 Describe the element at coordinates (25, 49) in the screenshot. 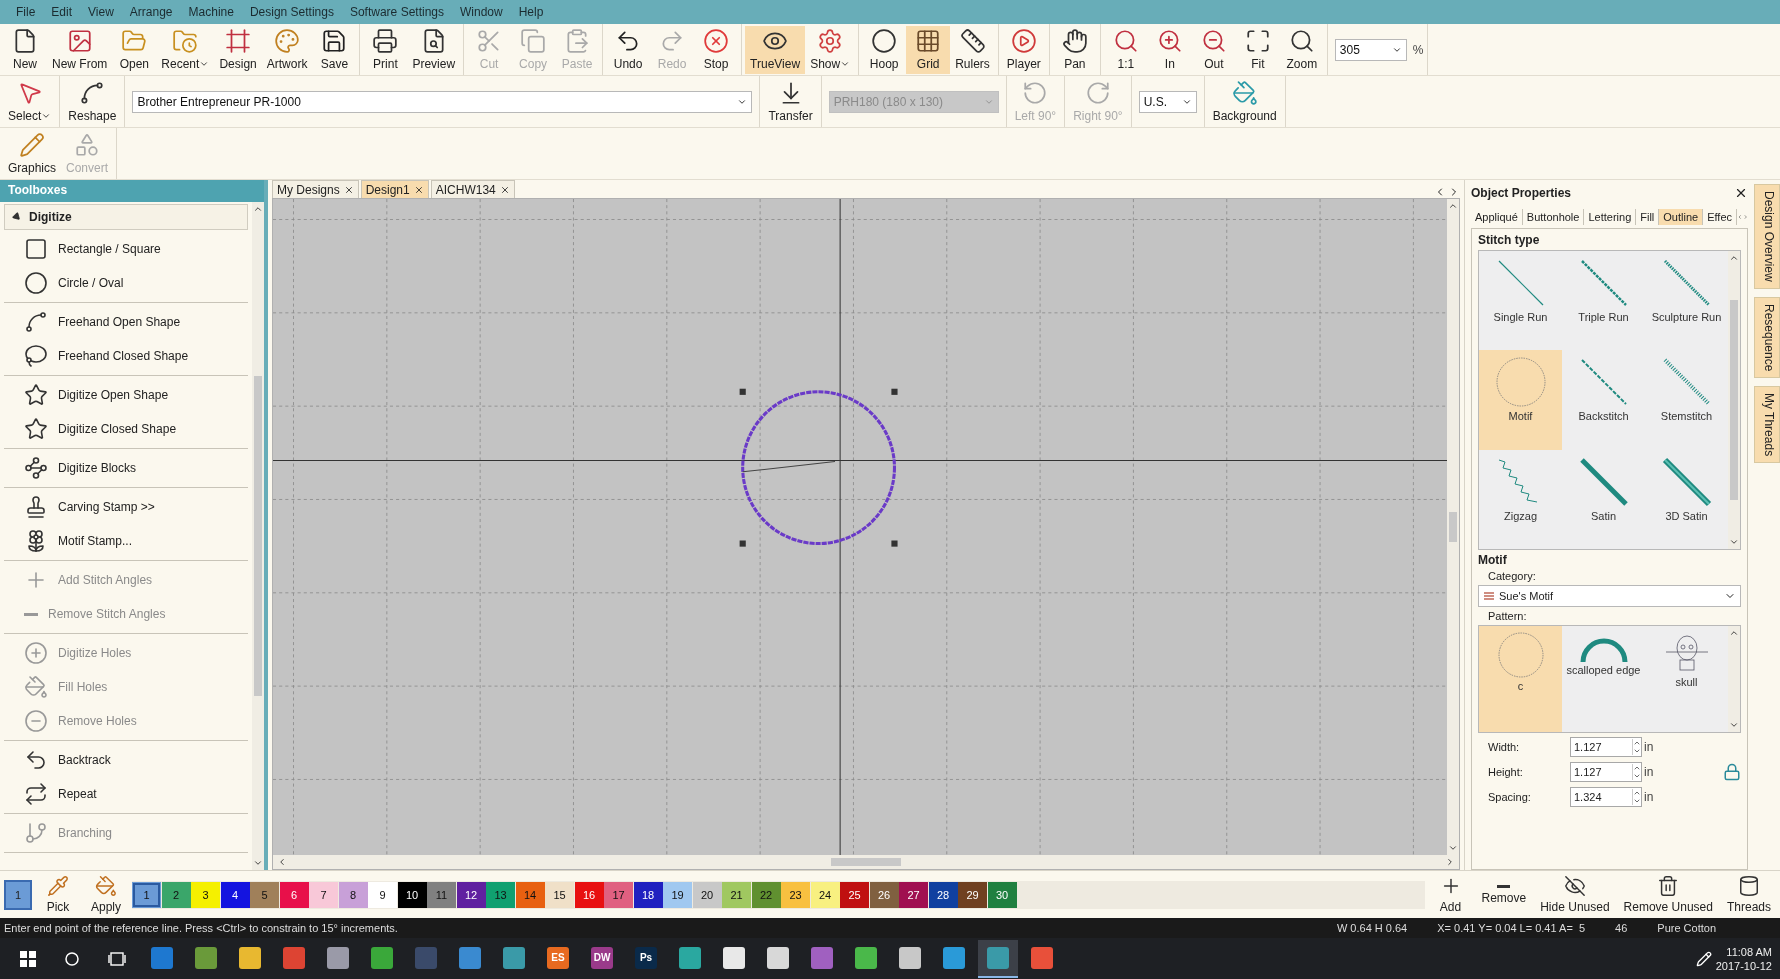

I see `toolbar-button: New` at that location.